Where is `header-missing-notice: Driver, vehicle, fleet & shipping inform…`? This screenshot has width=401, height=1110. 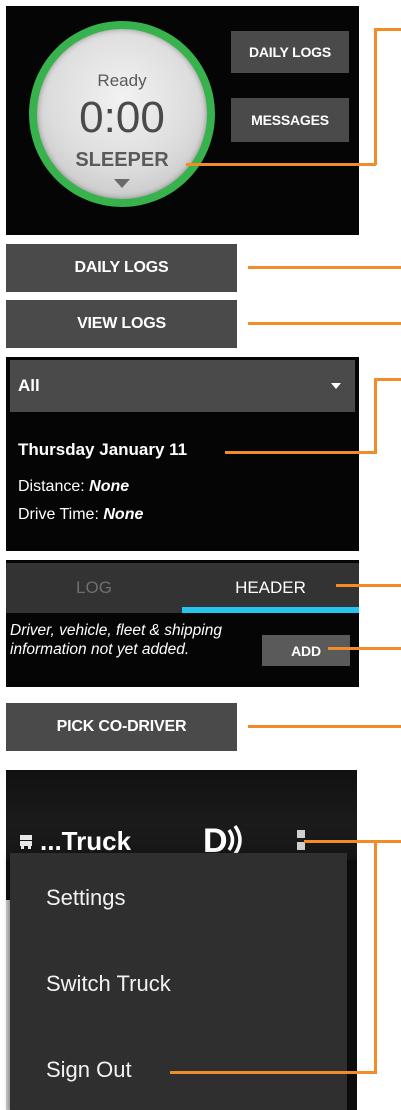 header-missing-notice: Driver, vehicle, fleet & shipping inform… is located at coordinates (116, 640).